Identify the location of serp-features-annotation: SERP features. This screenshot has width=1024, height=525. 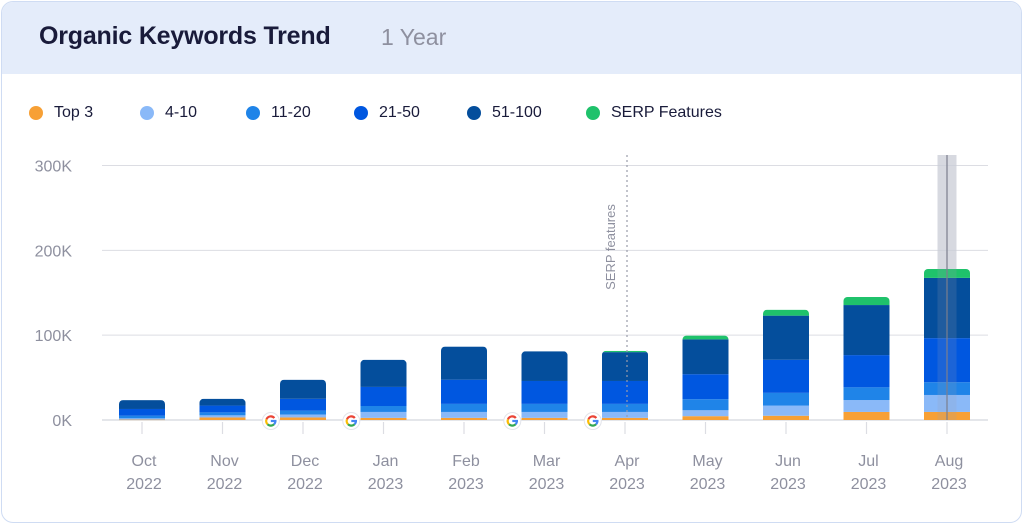
(610, 247).